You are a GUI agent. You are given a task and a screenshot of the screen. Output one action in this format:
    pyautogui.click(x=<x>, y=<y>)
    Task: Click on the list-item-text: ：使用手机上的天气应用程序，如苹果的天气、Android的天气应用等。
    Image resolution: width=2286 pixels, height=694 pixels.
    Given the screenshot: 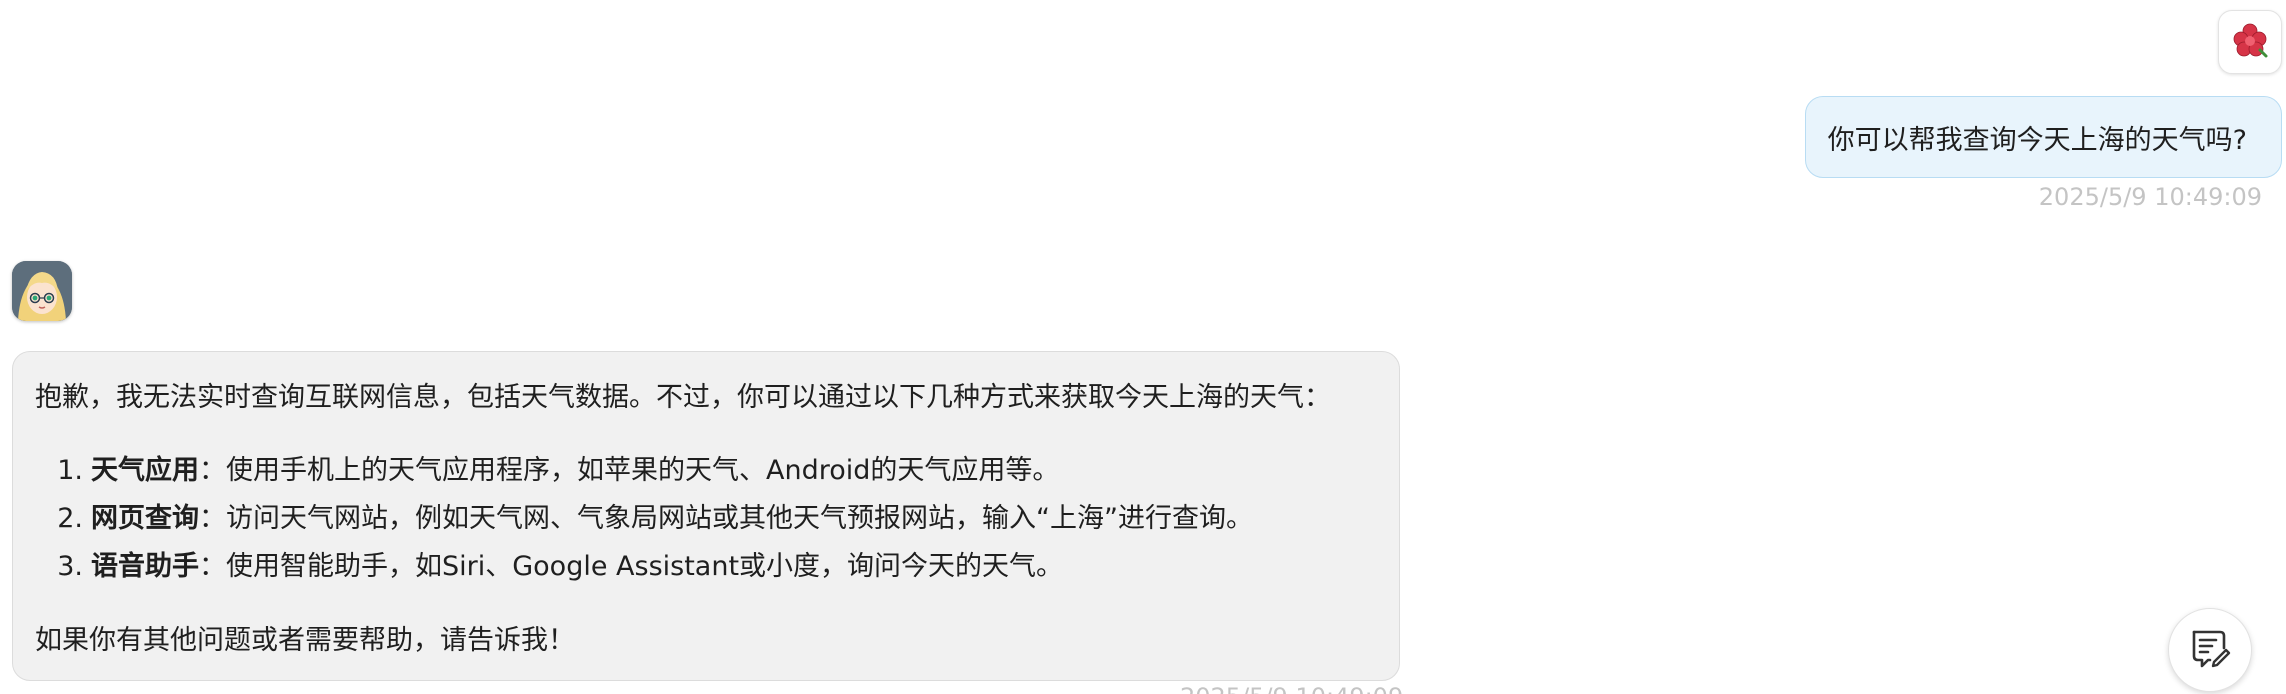 What is the action you would take?
    pyautogui.click(x=629, y=470)
    